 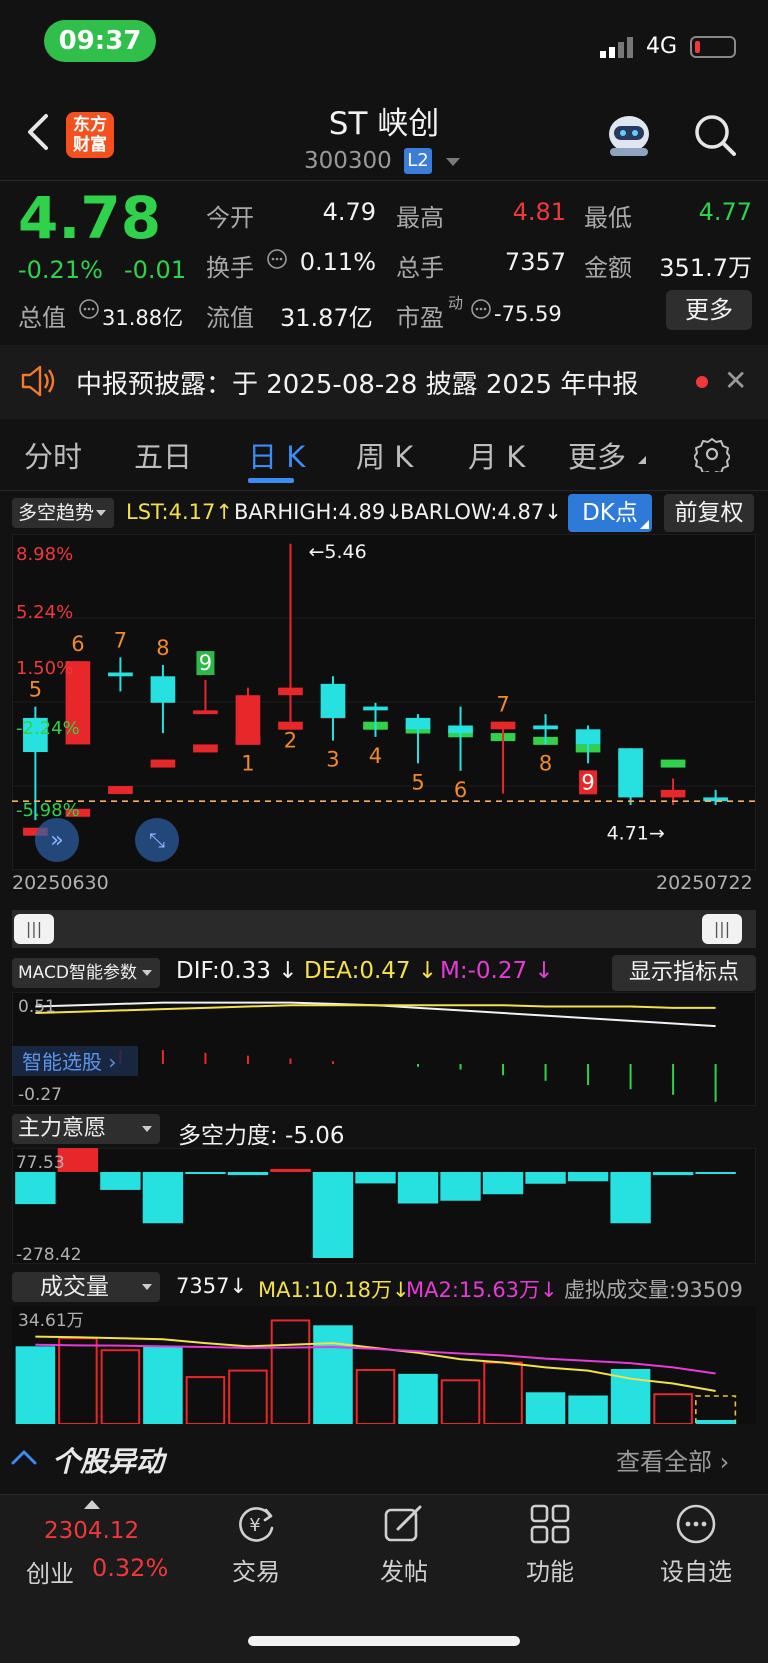 I want to click on pct-axis-label: 8.98%, so click(x=44, y=554).